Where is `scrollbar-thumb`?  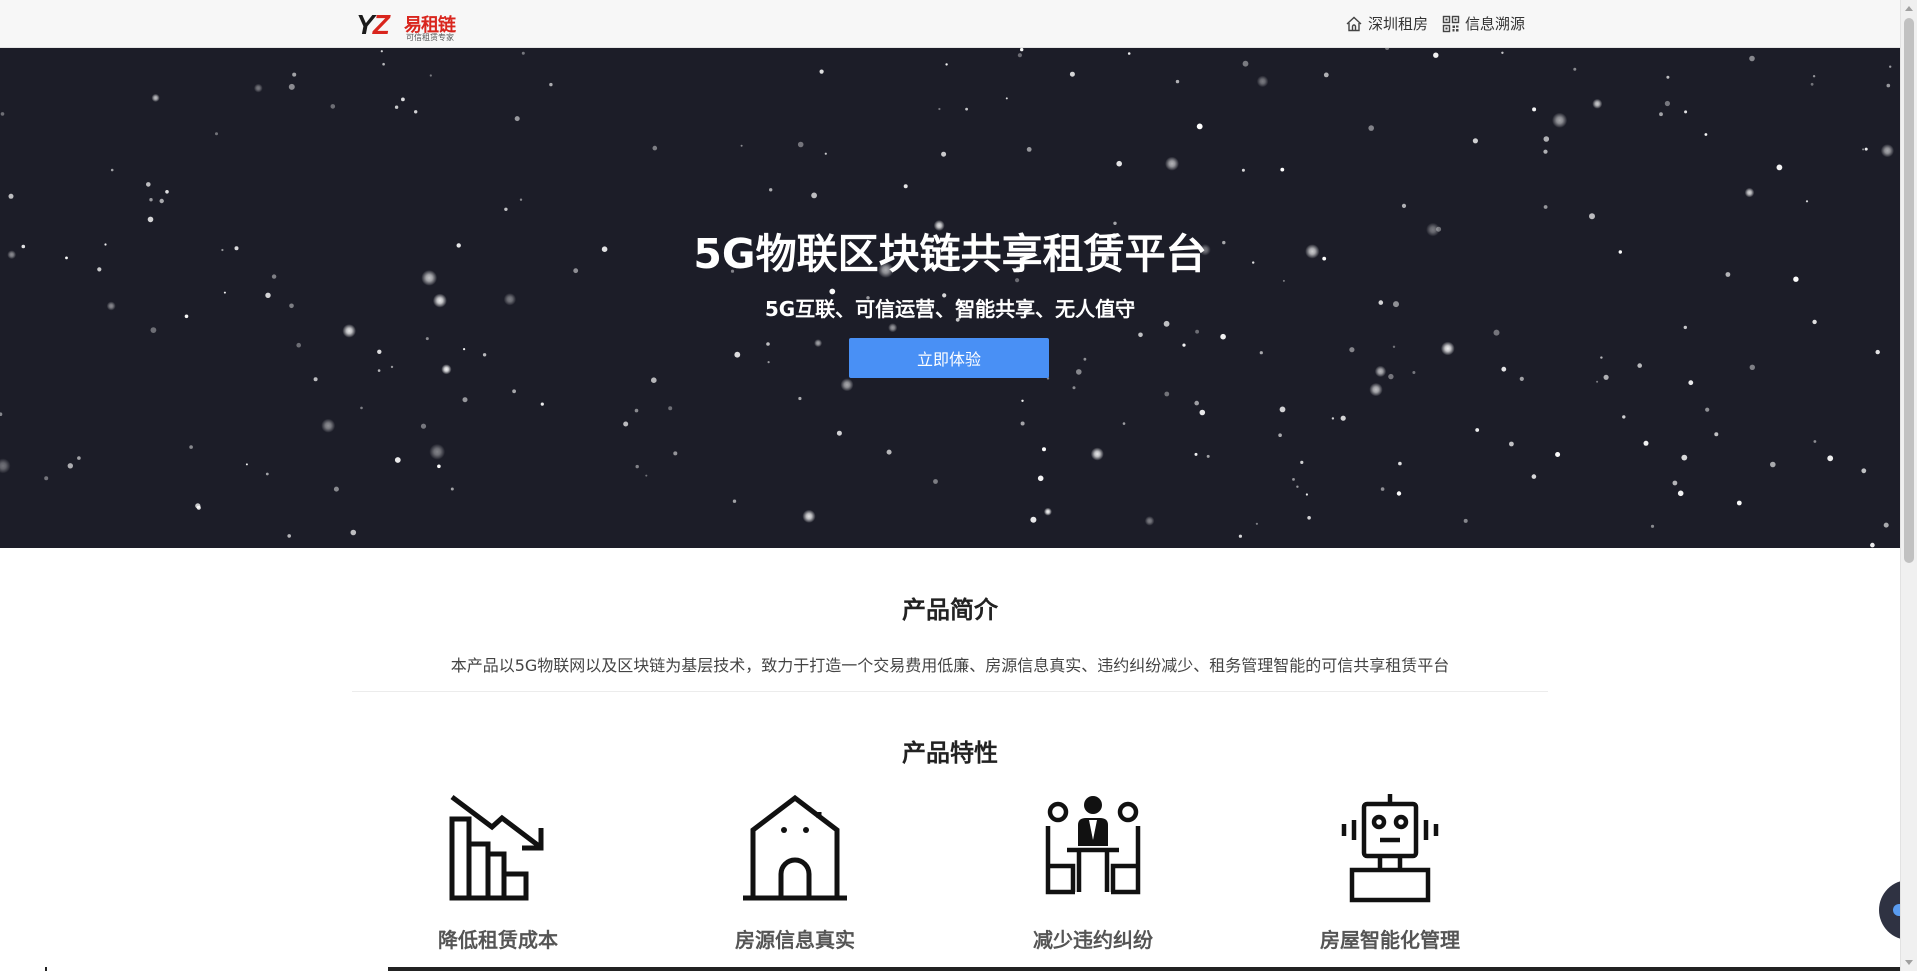 scrollbar-thumb is located at coordinates (1909, 290).